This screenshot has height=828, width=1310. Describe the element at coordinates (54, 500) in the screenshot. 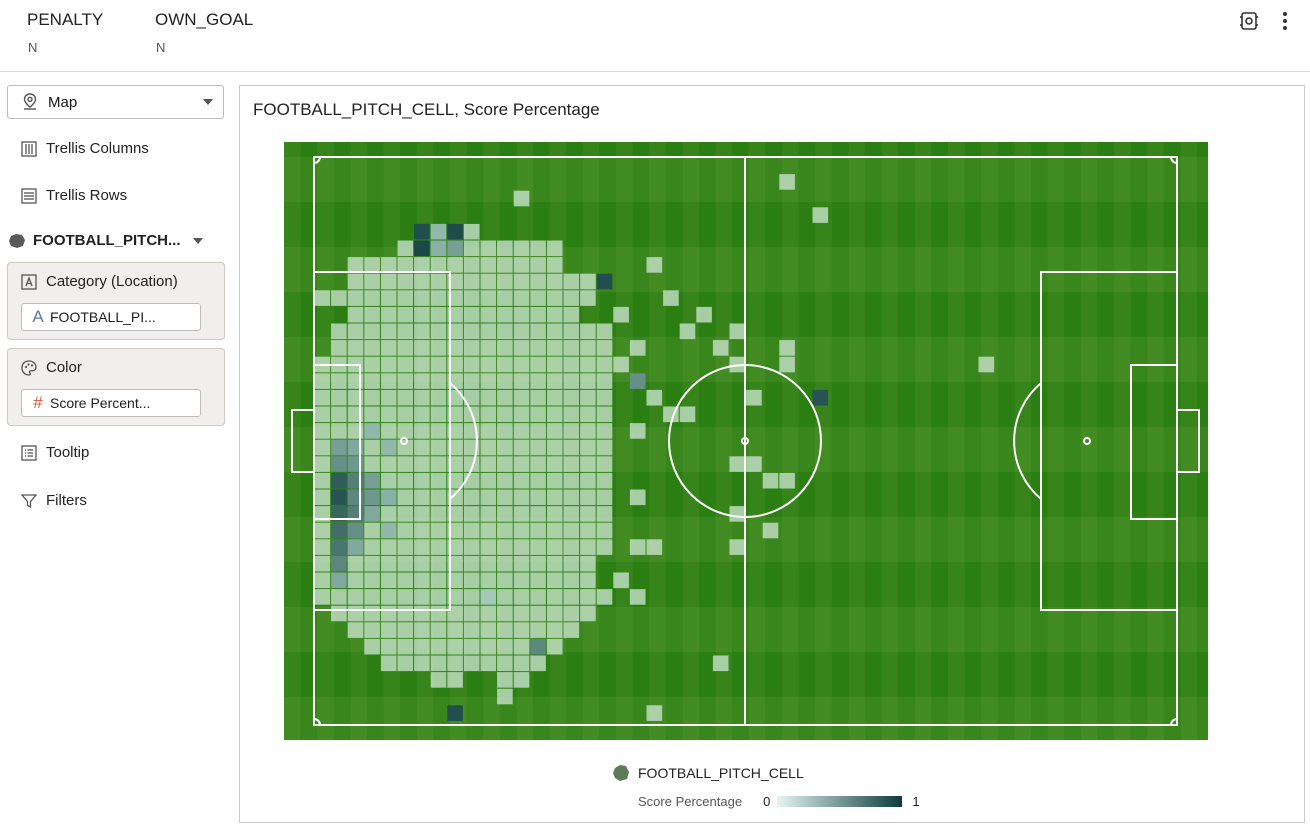

I see `filters-row: Filters` at that location.